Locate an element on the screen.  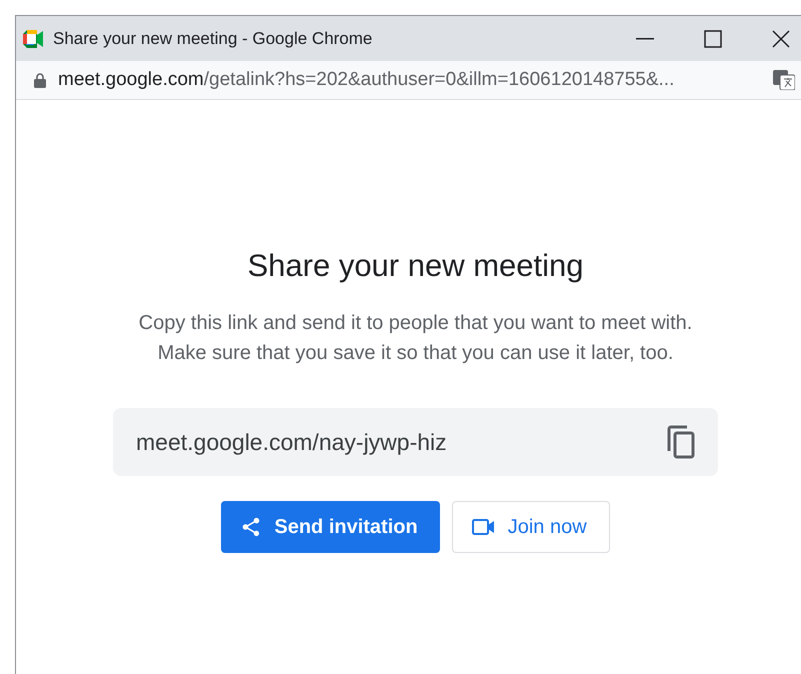
copy-icon is located at coordinates (681, 442).